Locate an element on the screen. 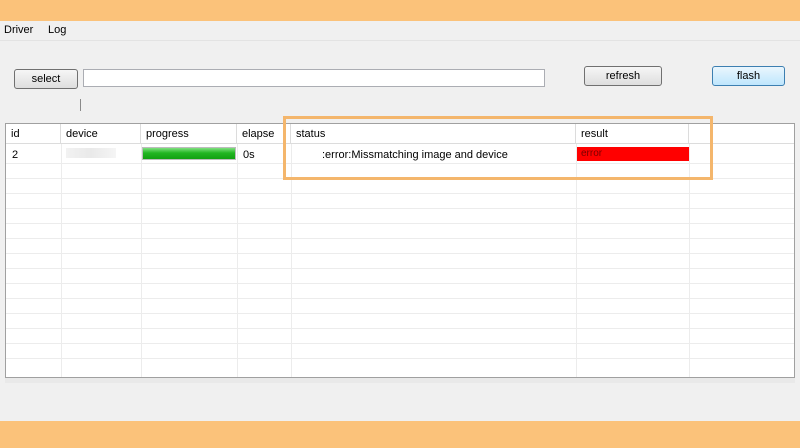 Image resolution: width=800 pixels, height=448 pixels. menu-log: Log is located at coordinates (57, 30).